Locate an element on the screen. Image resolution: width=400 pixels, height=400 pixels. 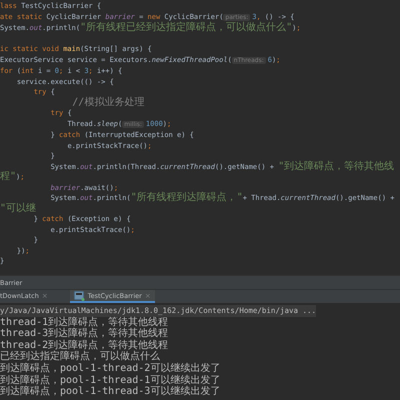
console-line: thread-3到达障碍点，等待其他线程 is located at coordinates (84, 334).